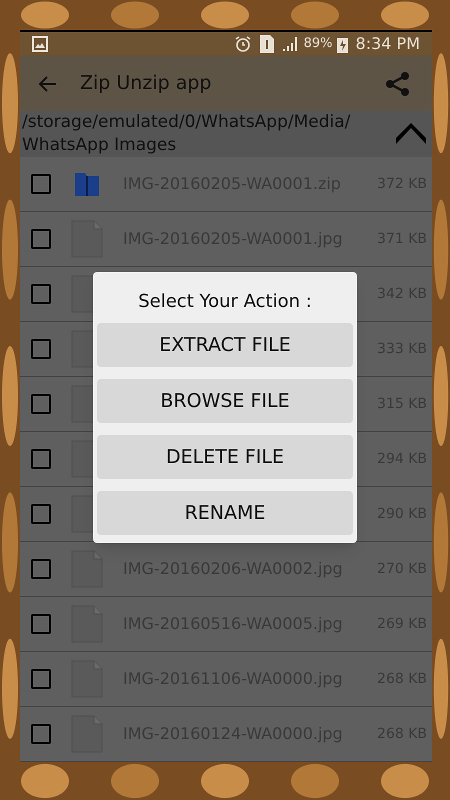 The width and height of the screenshot is (450, 800). Describe the element at coordinates (87, 184) in the screenshot. I see `folder-icon` at that location.